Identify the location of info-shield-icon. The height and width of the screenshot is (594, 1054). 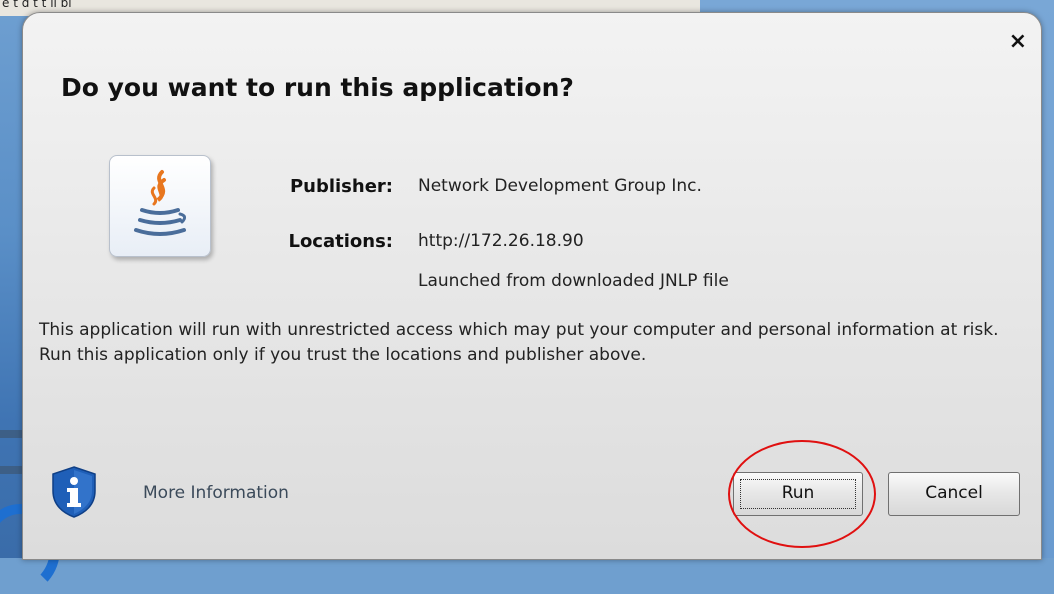
(74, 492).